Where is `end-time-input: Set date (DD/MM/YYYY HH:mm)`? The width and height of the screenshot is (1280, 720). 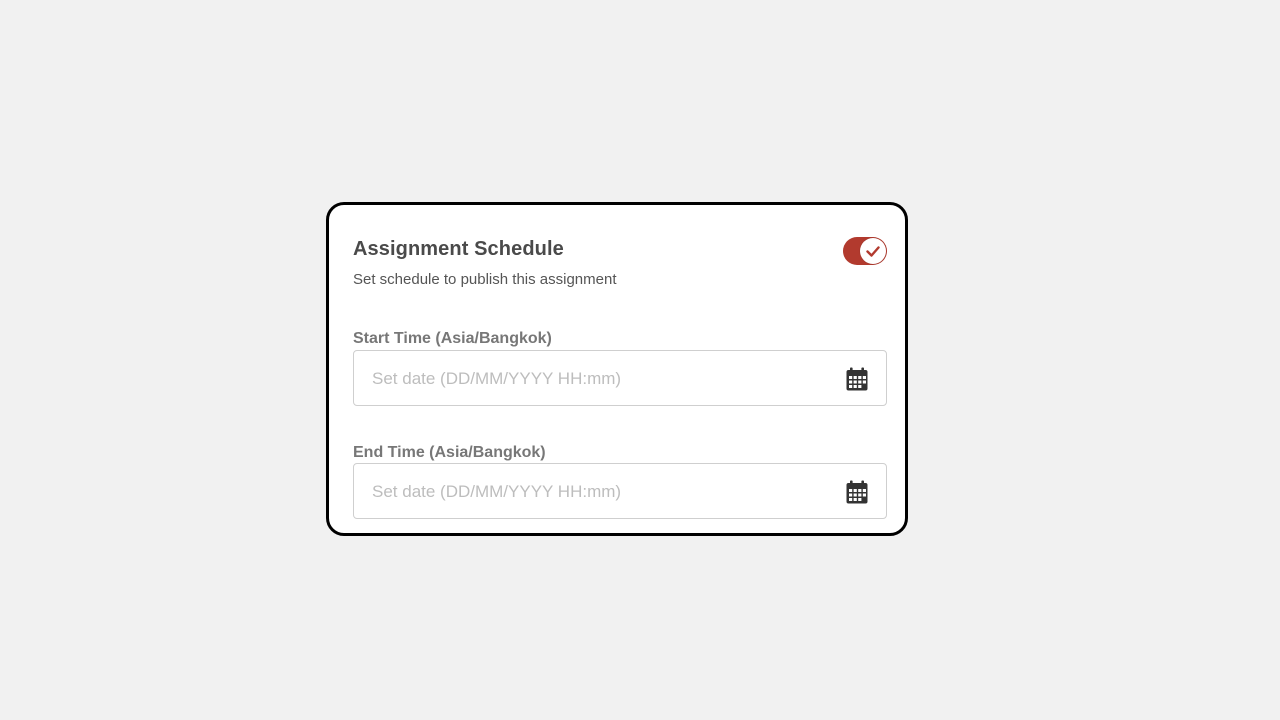 end-time-input: Set date (DD/MM/YYYY HH:mm) is located at coordinates (620, 491).